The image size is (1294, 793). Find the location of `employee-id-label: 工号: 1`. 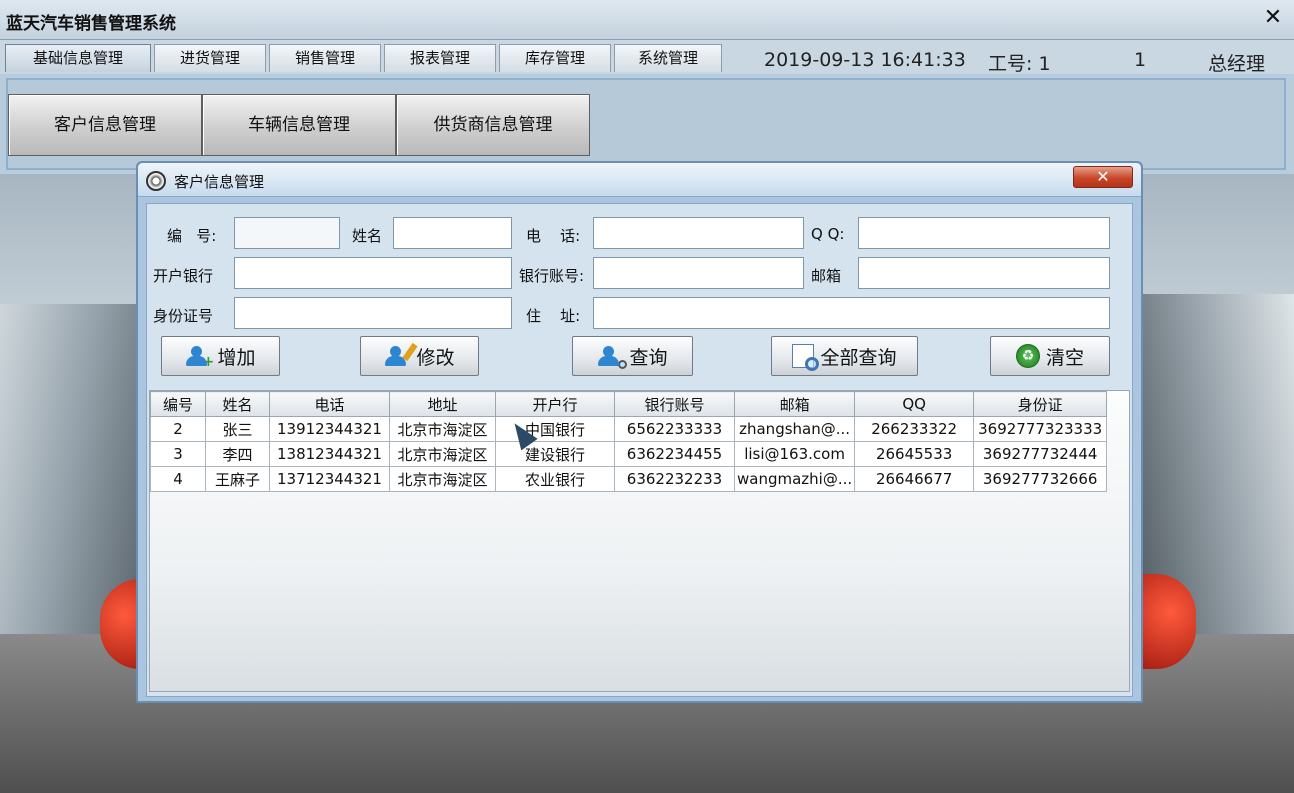

employee-id-label: 工号: 1 is located at coordinates (1019, 64).